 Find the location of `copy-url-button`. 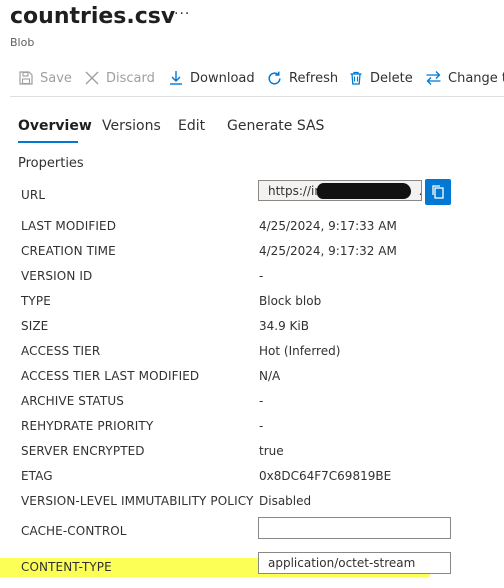

copy-url-button is located at coordinates (438, 192).